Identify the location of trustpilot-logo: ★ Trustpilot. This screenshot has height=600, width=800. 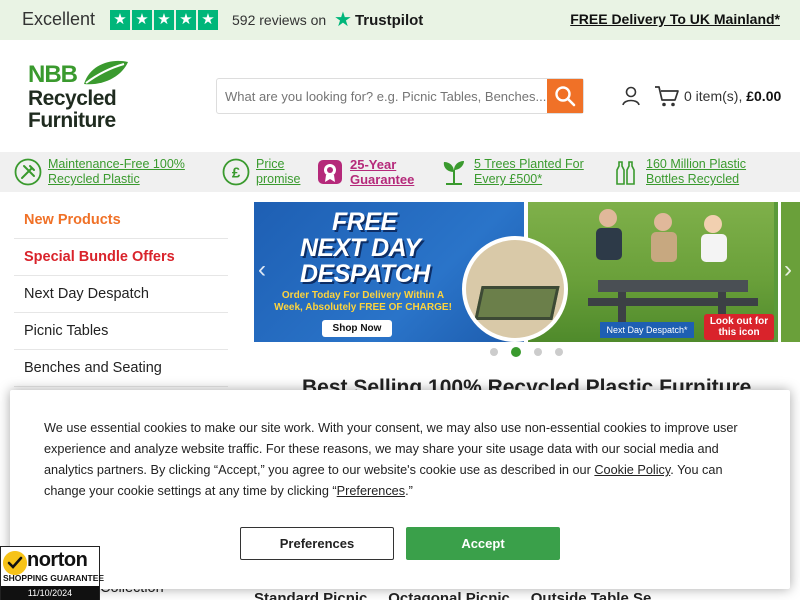
(378, 20).